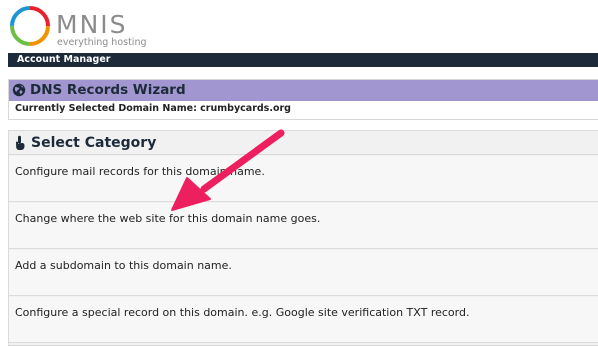 The height and width of the screenshot is (346, 598). What do you see at coordinates (303, 90) in the screenshot?
I see `dns-wizard-header: DNS Records Wizard` at bounding box center [303, 90].